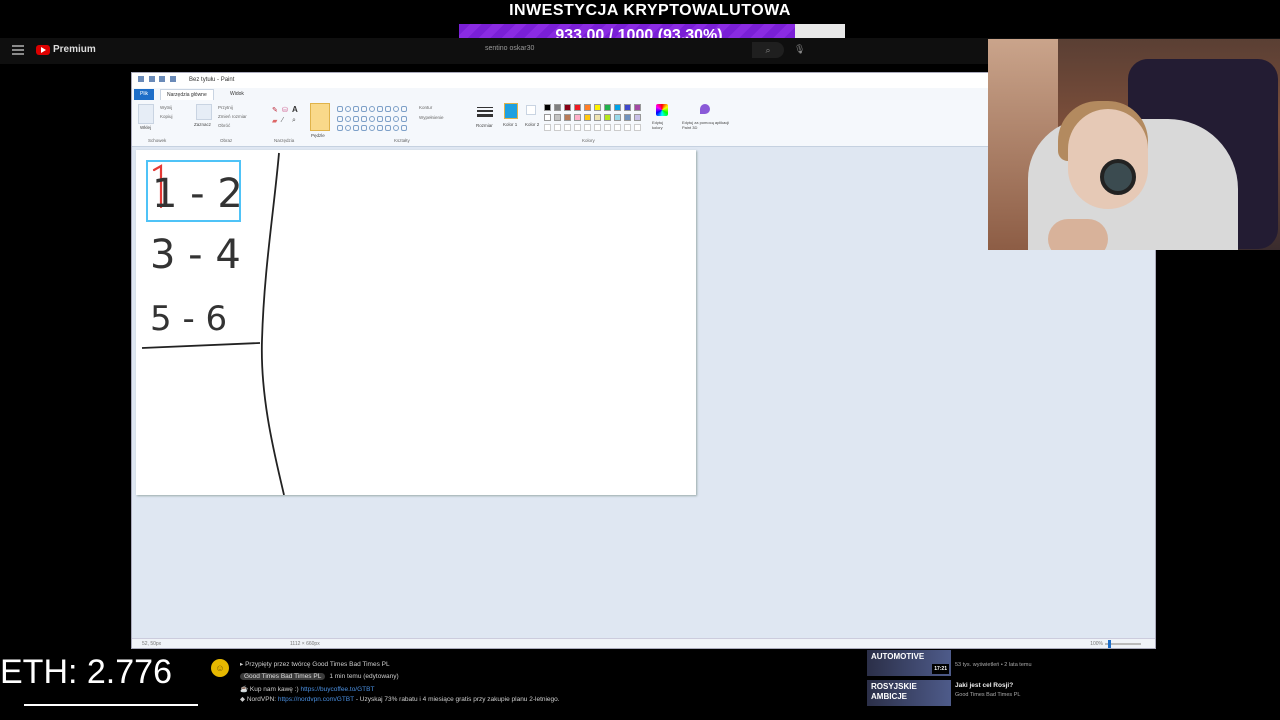  Describe the element at coordinates (662, 110) in the screenshot. I see `edit-colors-icon` at that location.